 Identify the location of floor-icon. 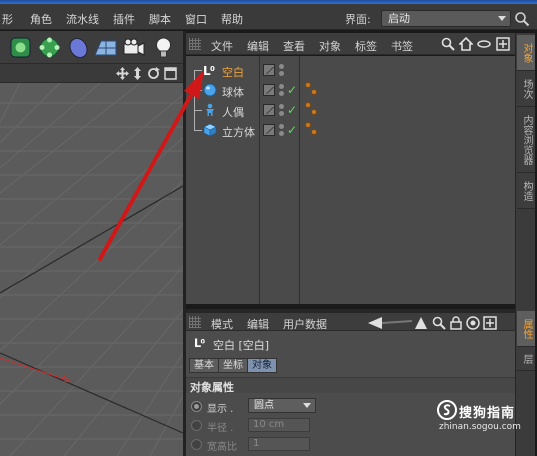
(105, 47).